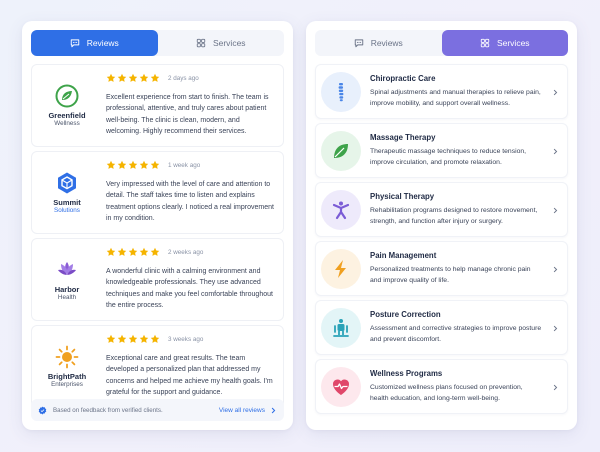  Describe the element at coordinates (186, 339) in the screenshot. I see `review-date: 3 weeks ago` at that location.